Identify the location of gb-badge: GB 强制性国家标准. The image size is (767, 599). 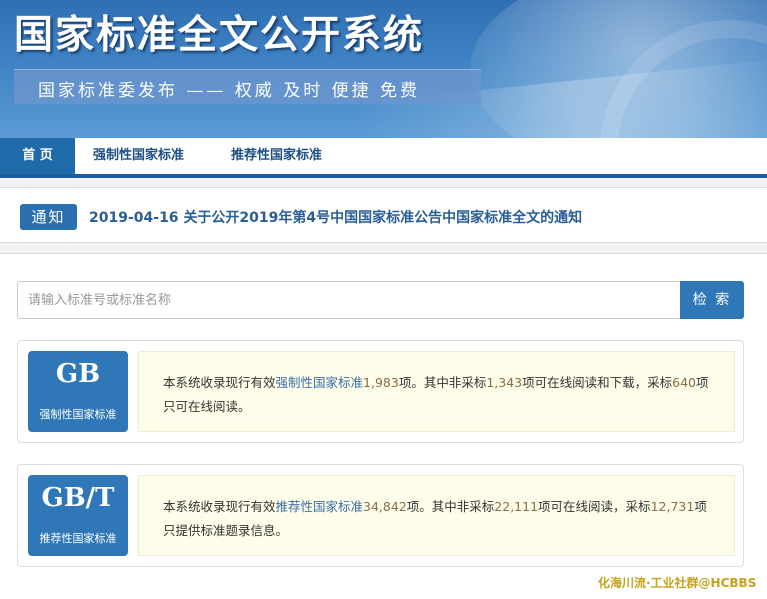
(78, 391).